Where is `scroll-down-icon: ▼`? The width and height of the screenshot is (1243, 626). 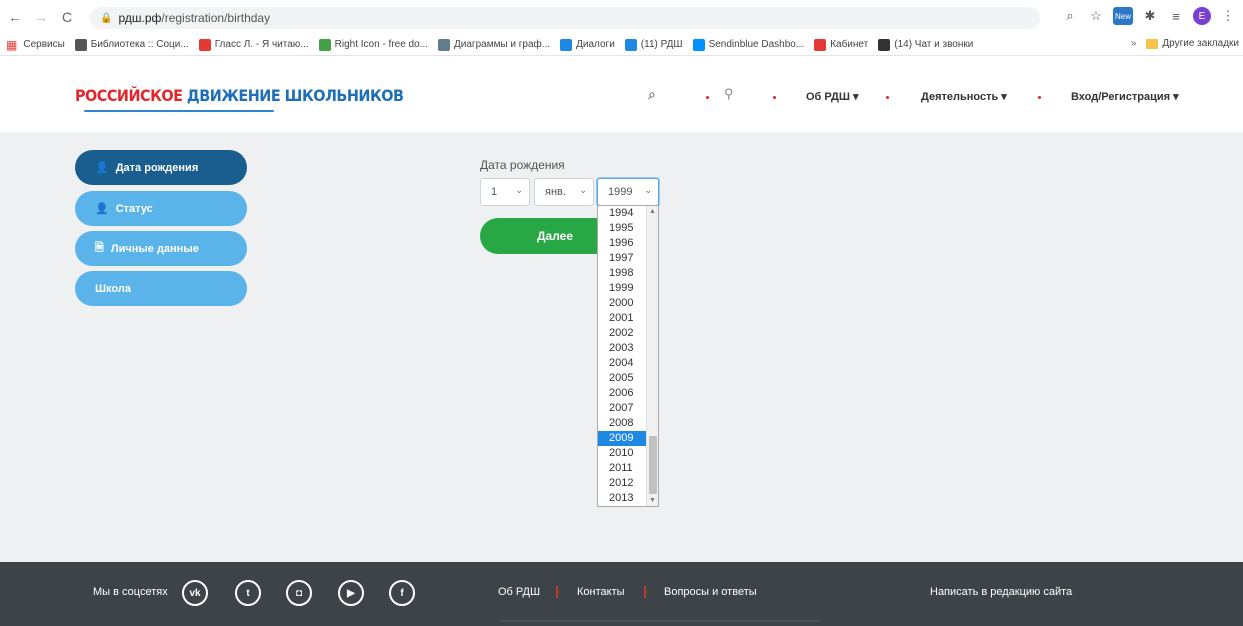
scroll-down-icon: ▼ is located at coordinates (652, 500).